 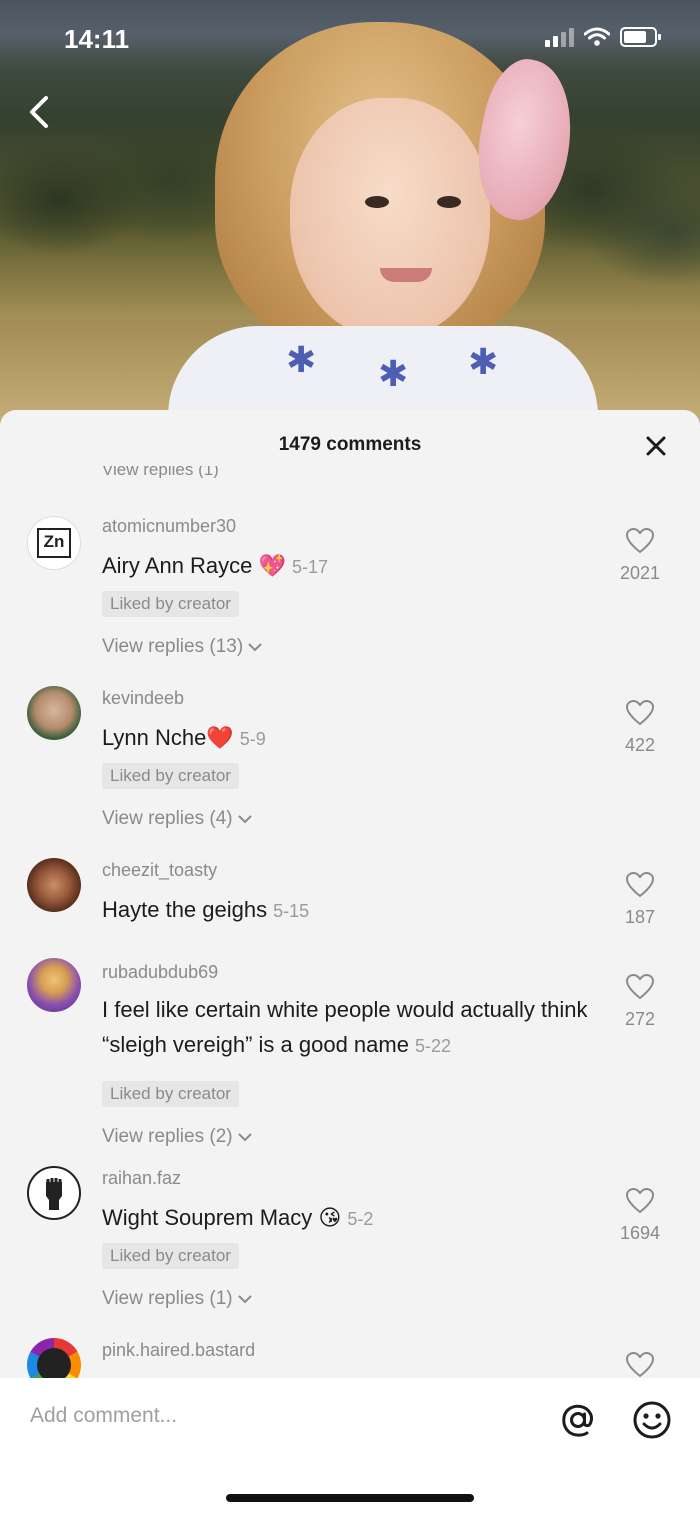 What do you see at coordinates (559, 37) in the screenshot?
I see `signal-icon` at bounding box center [559, 37].